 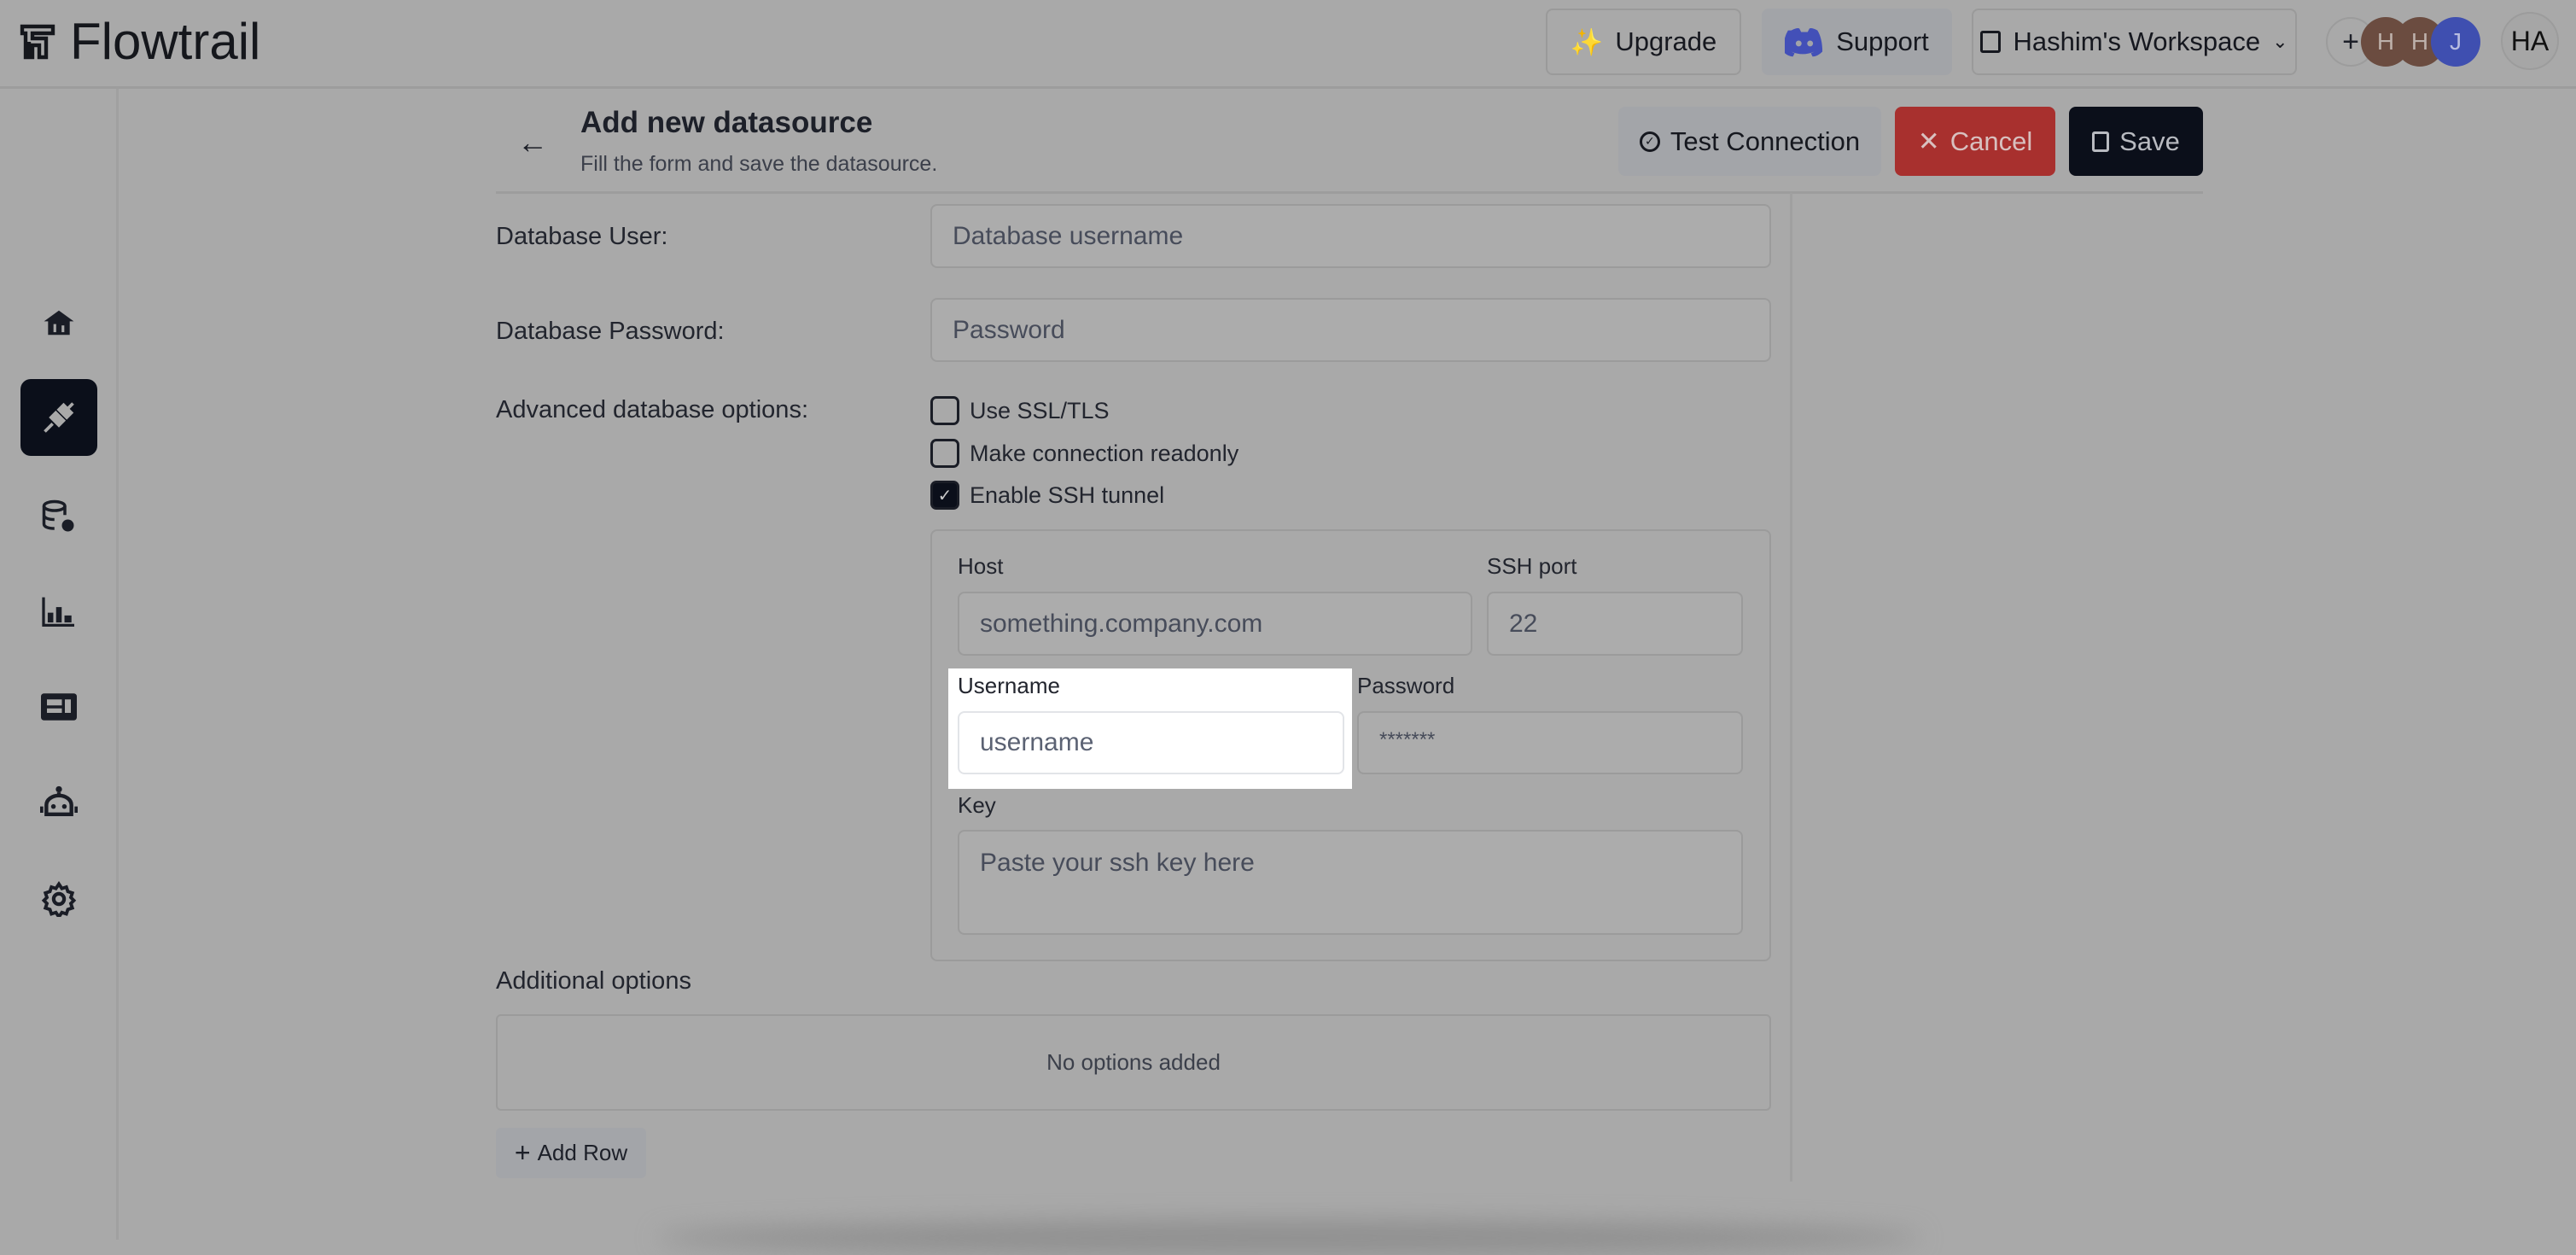 What do you see at coordinates (1215, 624) in the screenshot?
I see `ssh-host-input: something.company.com` at bounding box center [1215, 624].